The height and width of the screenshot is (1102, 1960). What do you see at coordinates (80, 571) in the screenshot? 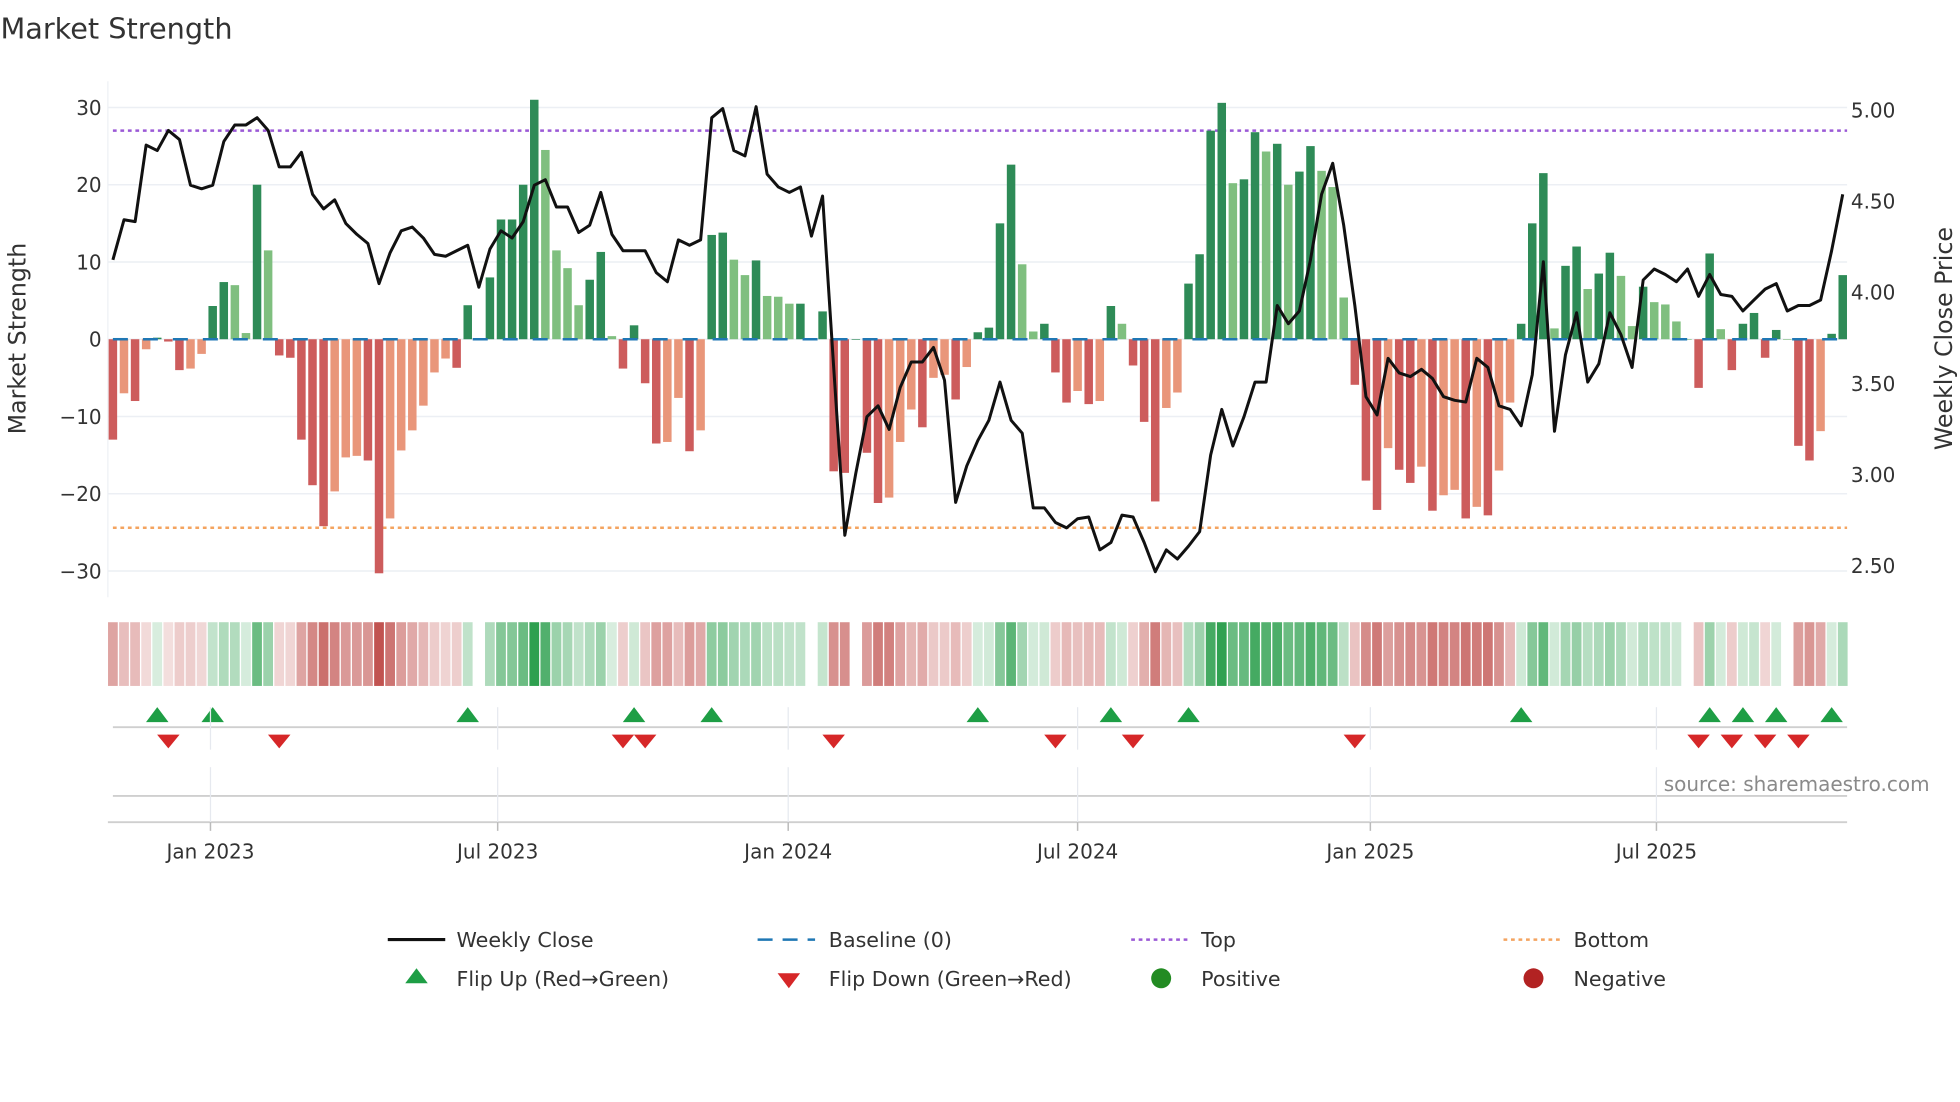
I see `y-tick-label: −30` at bounding box center [80, 571].